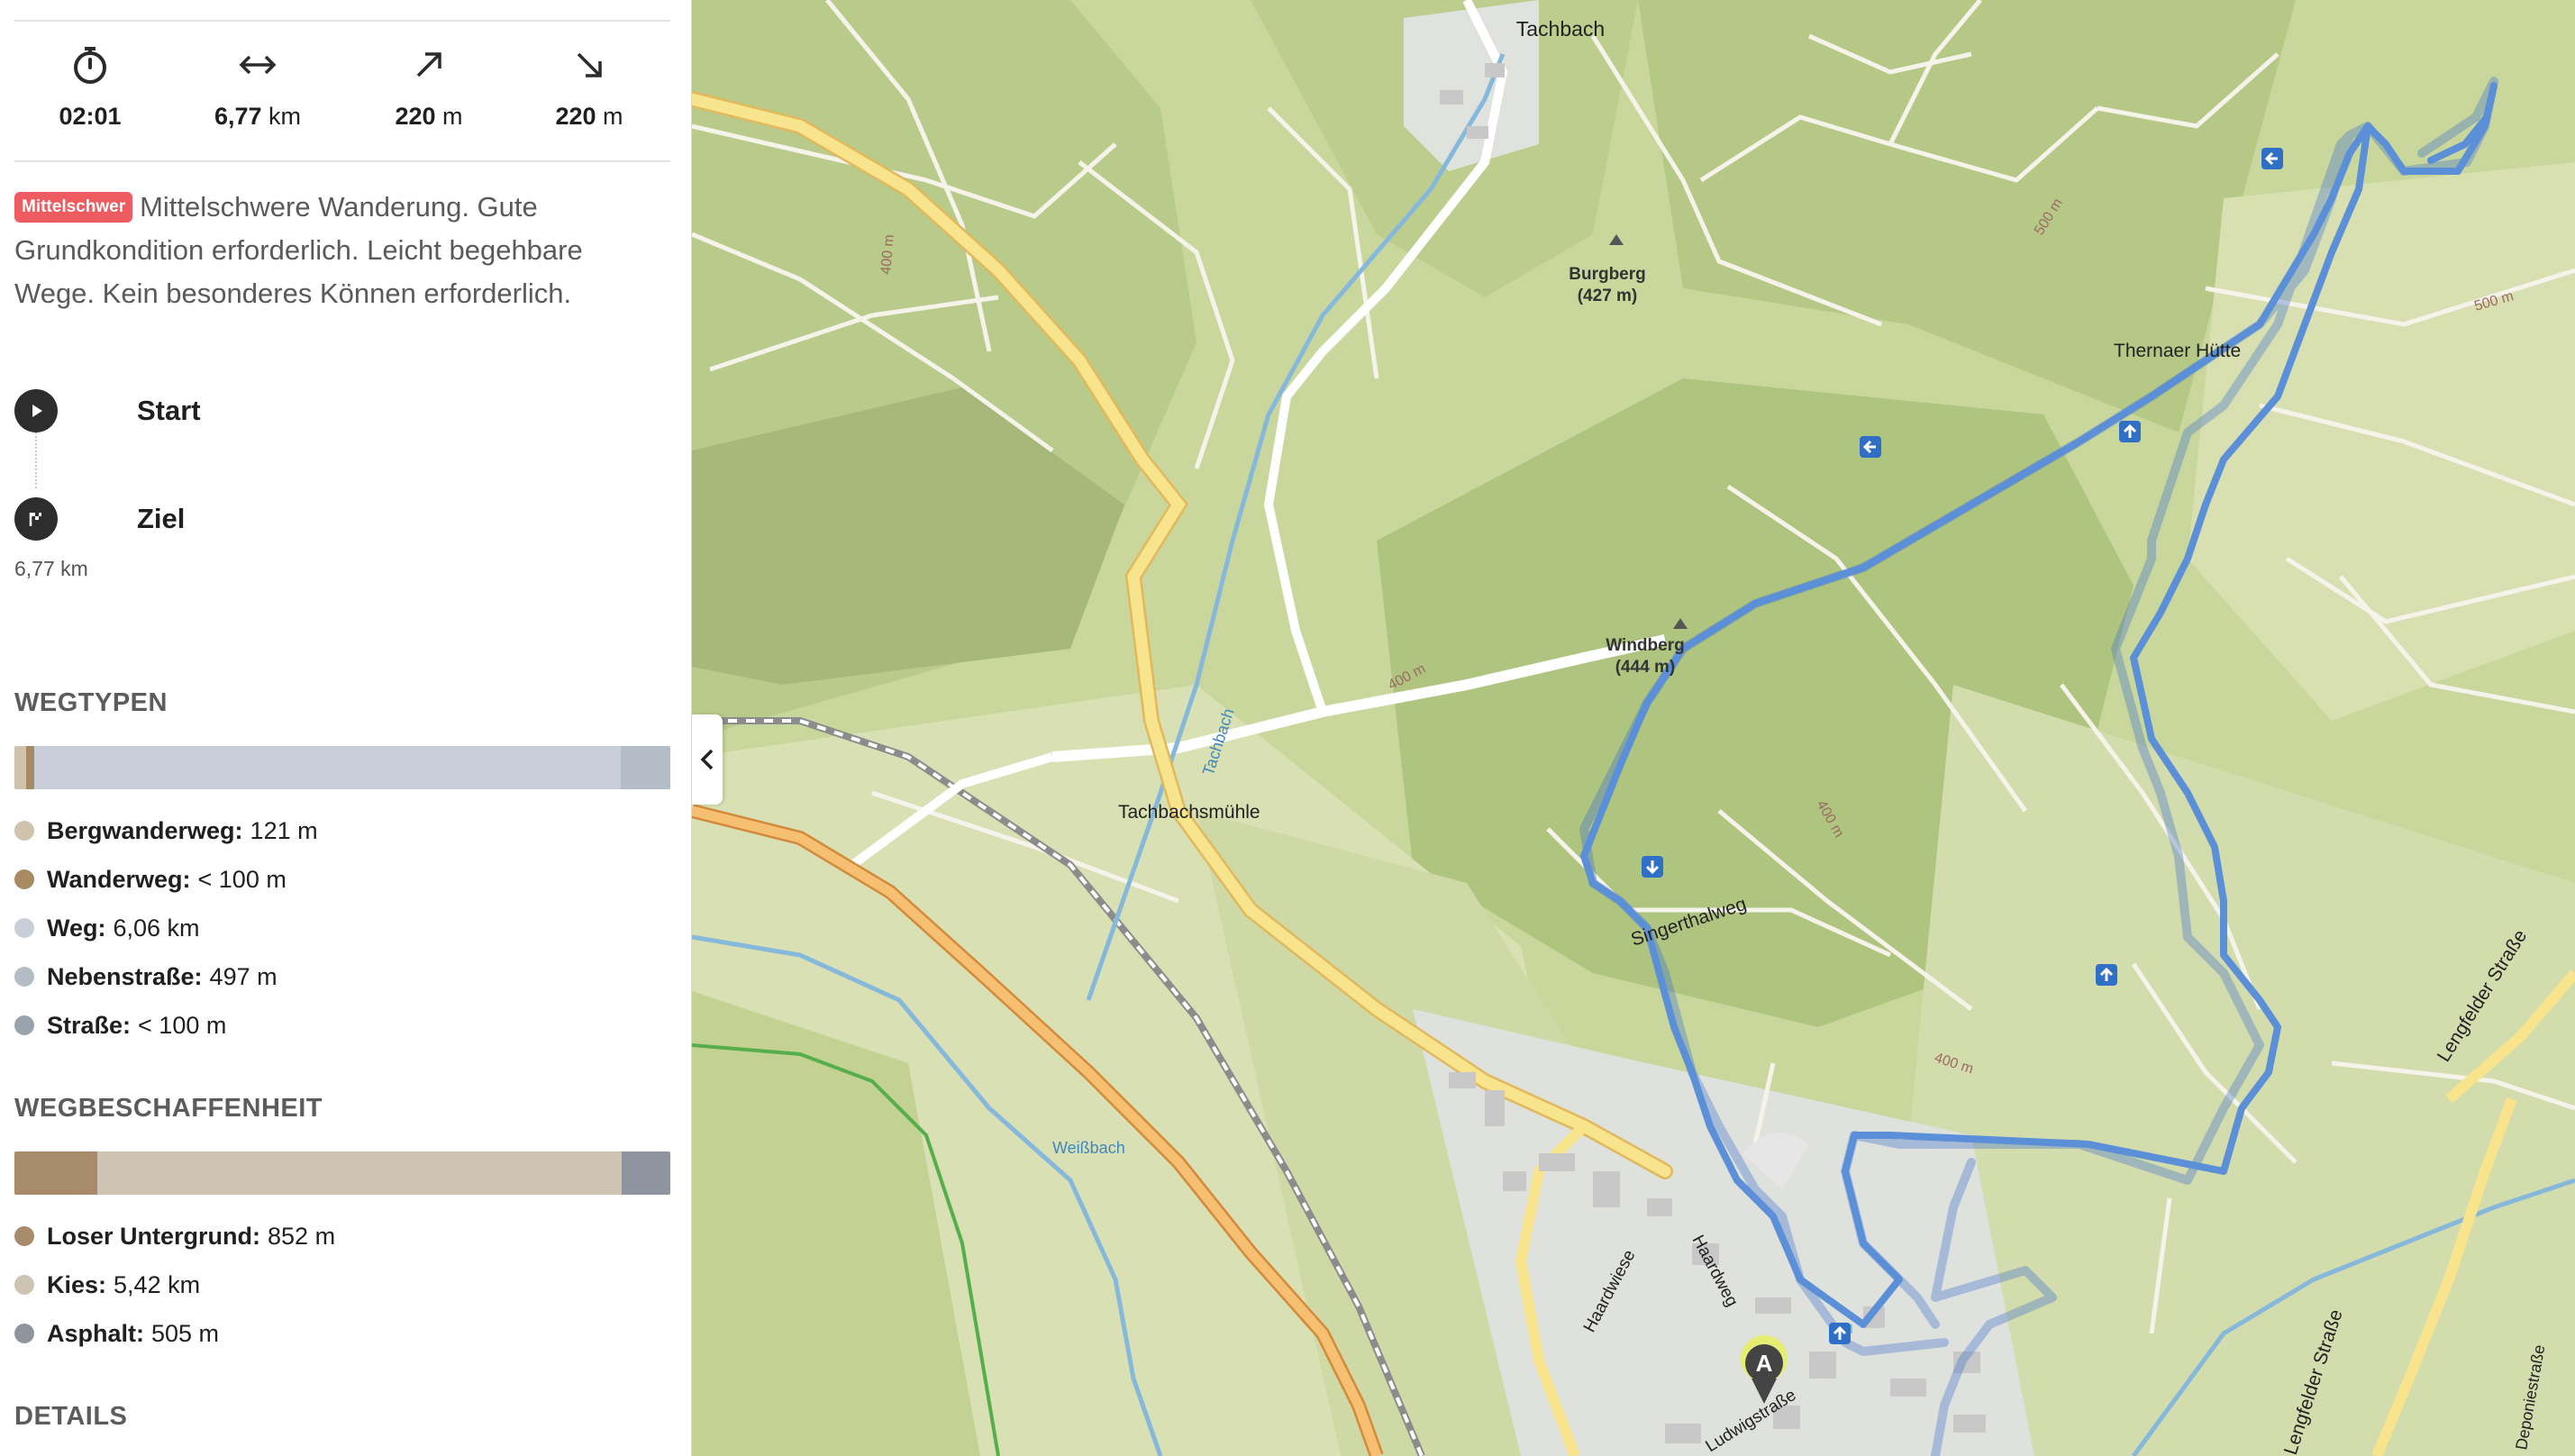  Describe the element at coordinates (119, 879) in the screenshot. I see `legend-label: Wanderweg:` at that location.